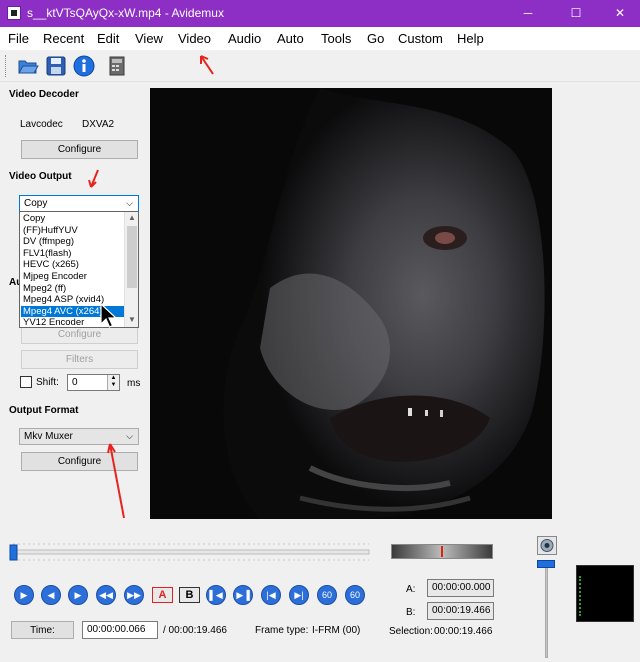  I want to click on output-format-selected: Mkv Muxer, so click(48, 436).